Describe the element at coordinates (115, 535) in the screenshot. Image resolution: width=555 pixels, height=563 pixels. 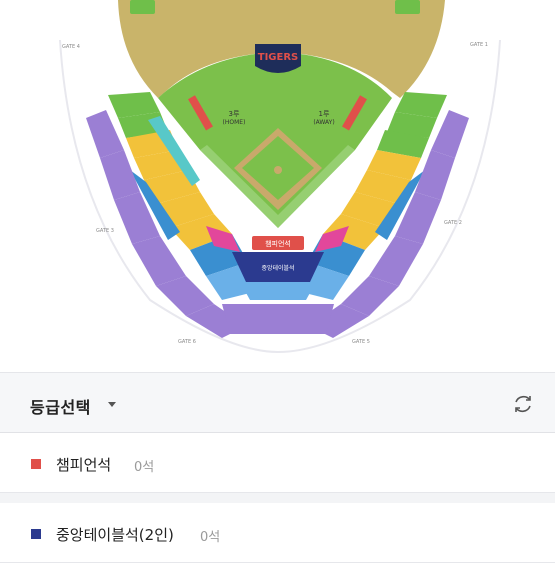
I see `grade-name: 중앙테이블석(2인)` at that location.